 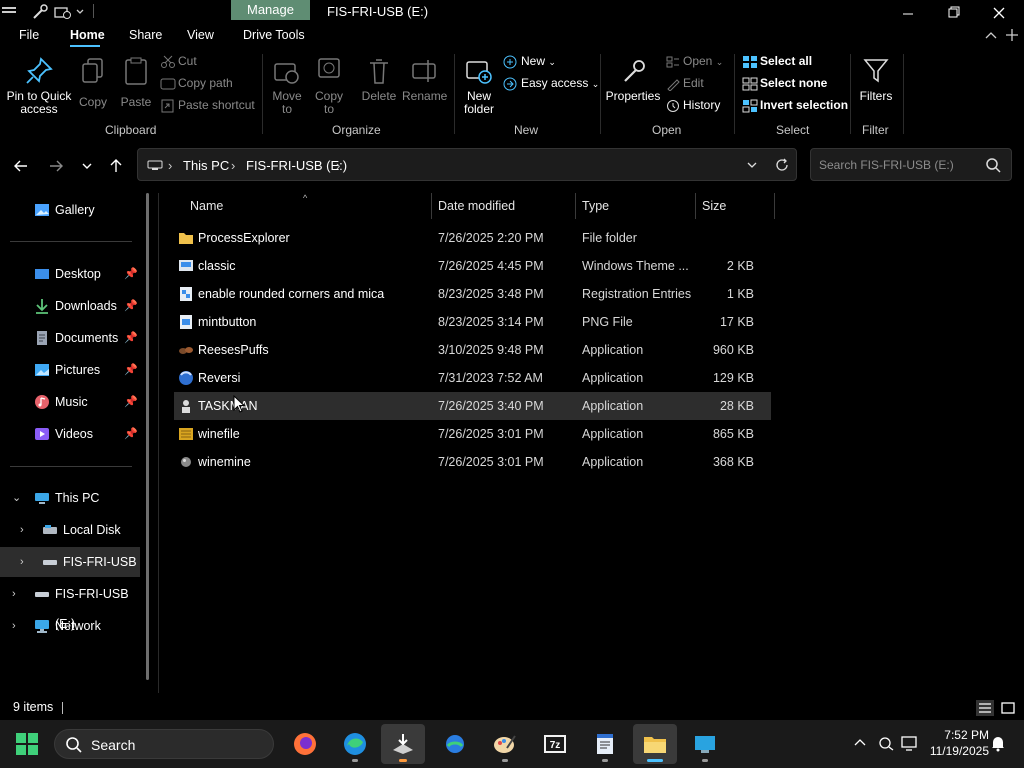 I want to click on details-view-icon, so click(x=985, y=708).